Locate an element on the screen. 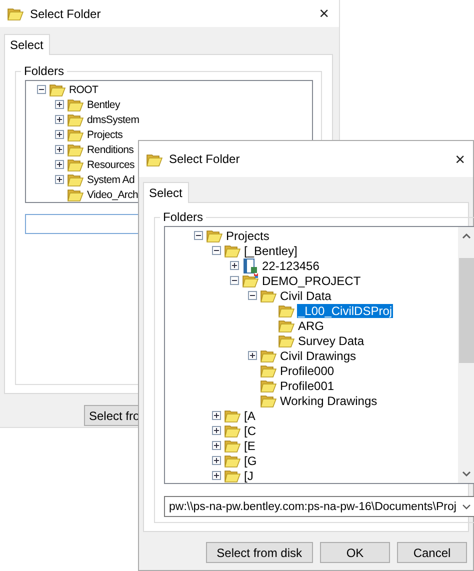 The width and height of the screenshot is (474, 571). tree-item: Profile001 is located at coordinates (307, 385).